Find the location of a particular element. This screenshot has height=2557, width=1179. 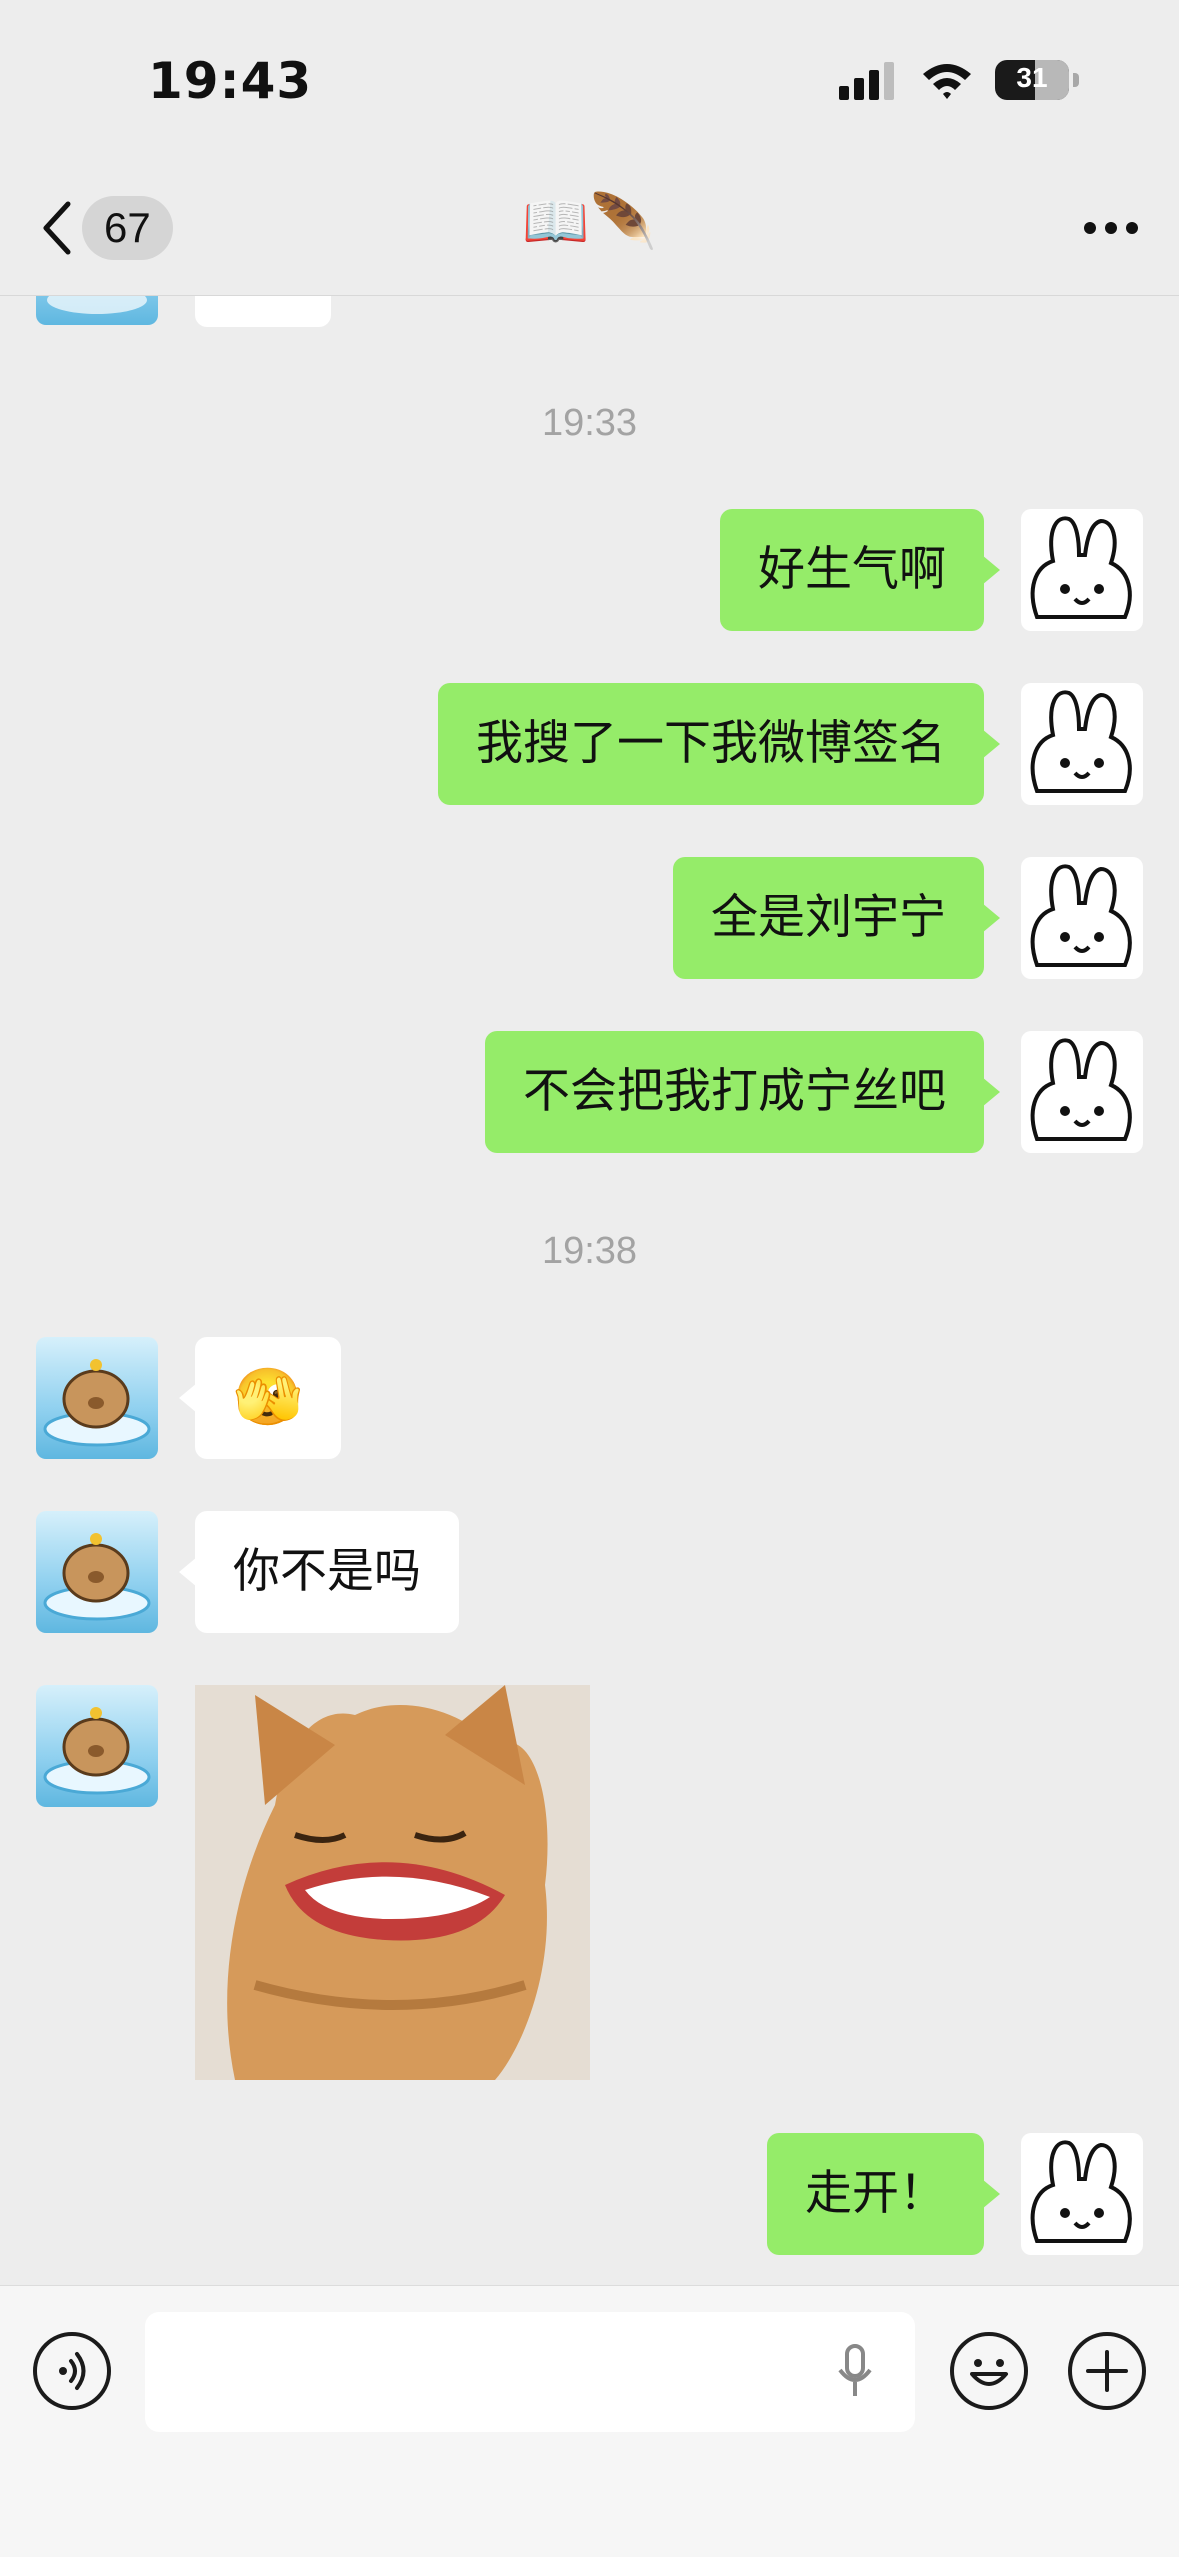

sent-message: 我搜了一下我微博签名 is located at coordinates (719, 744).